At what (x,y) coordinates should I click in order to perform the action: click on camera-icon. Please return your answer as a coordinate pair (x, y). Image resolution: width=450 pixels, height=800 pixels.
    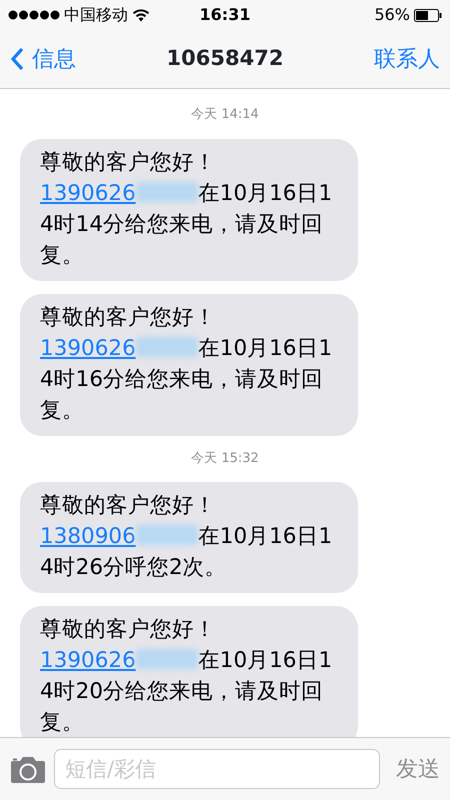
    Looking at the image, I should click on (28, 769).